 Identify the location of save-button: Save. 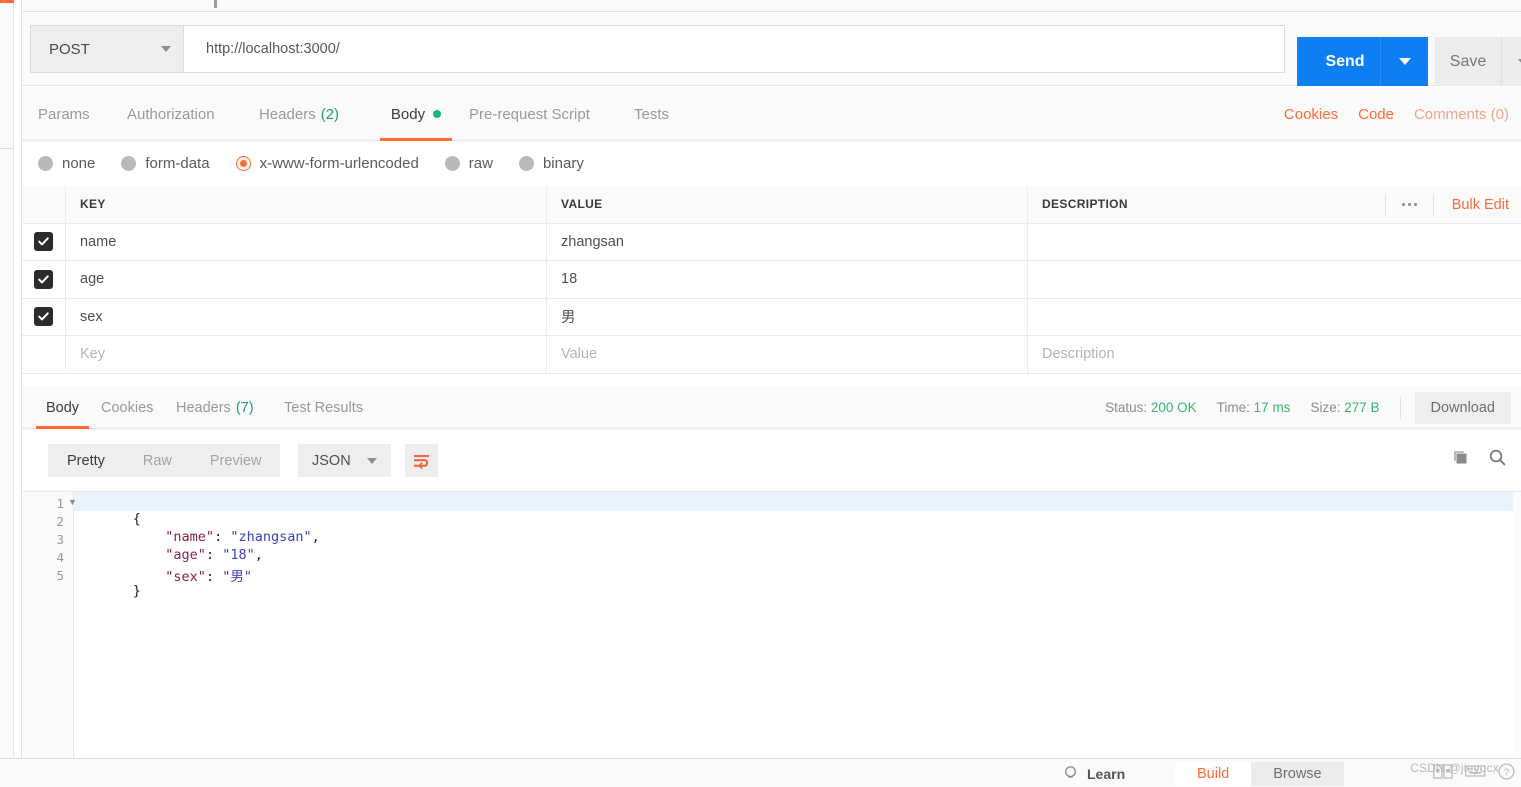
(1468, 61).